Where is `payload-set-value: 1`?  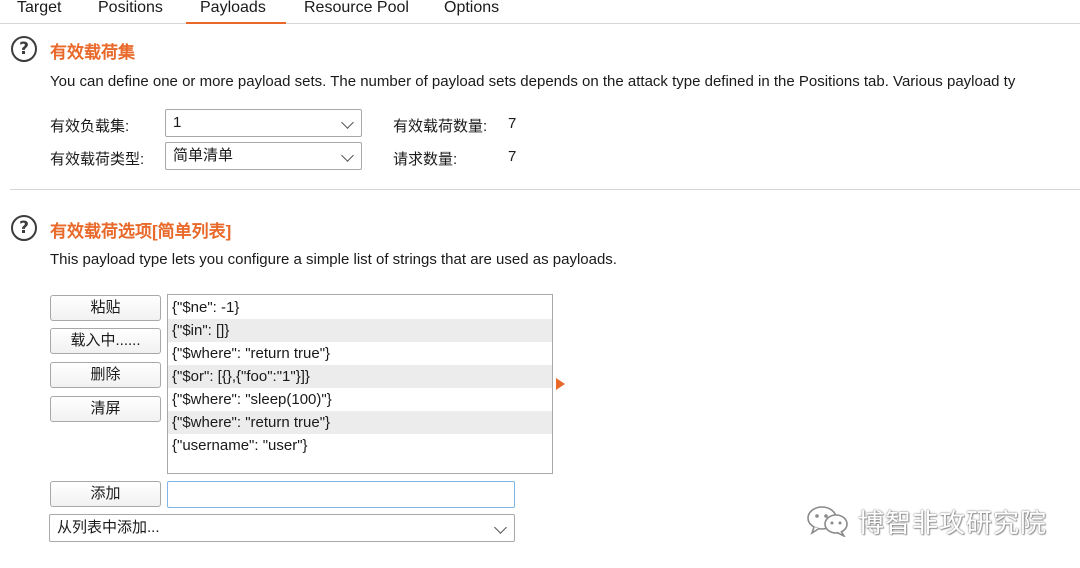 payload-set-value: 1 is located at coordinates (177, 122).